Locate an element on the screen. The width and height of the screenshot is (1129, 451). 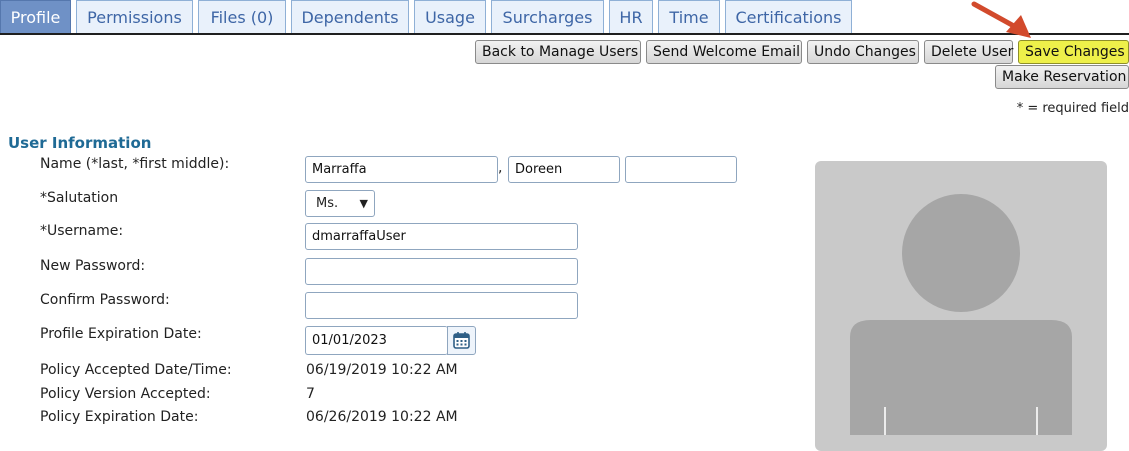
policy-version-label: Policy Version Accepted: is located at coordinates (125, 394).